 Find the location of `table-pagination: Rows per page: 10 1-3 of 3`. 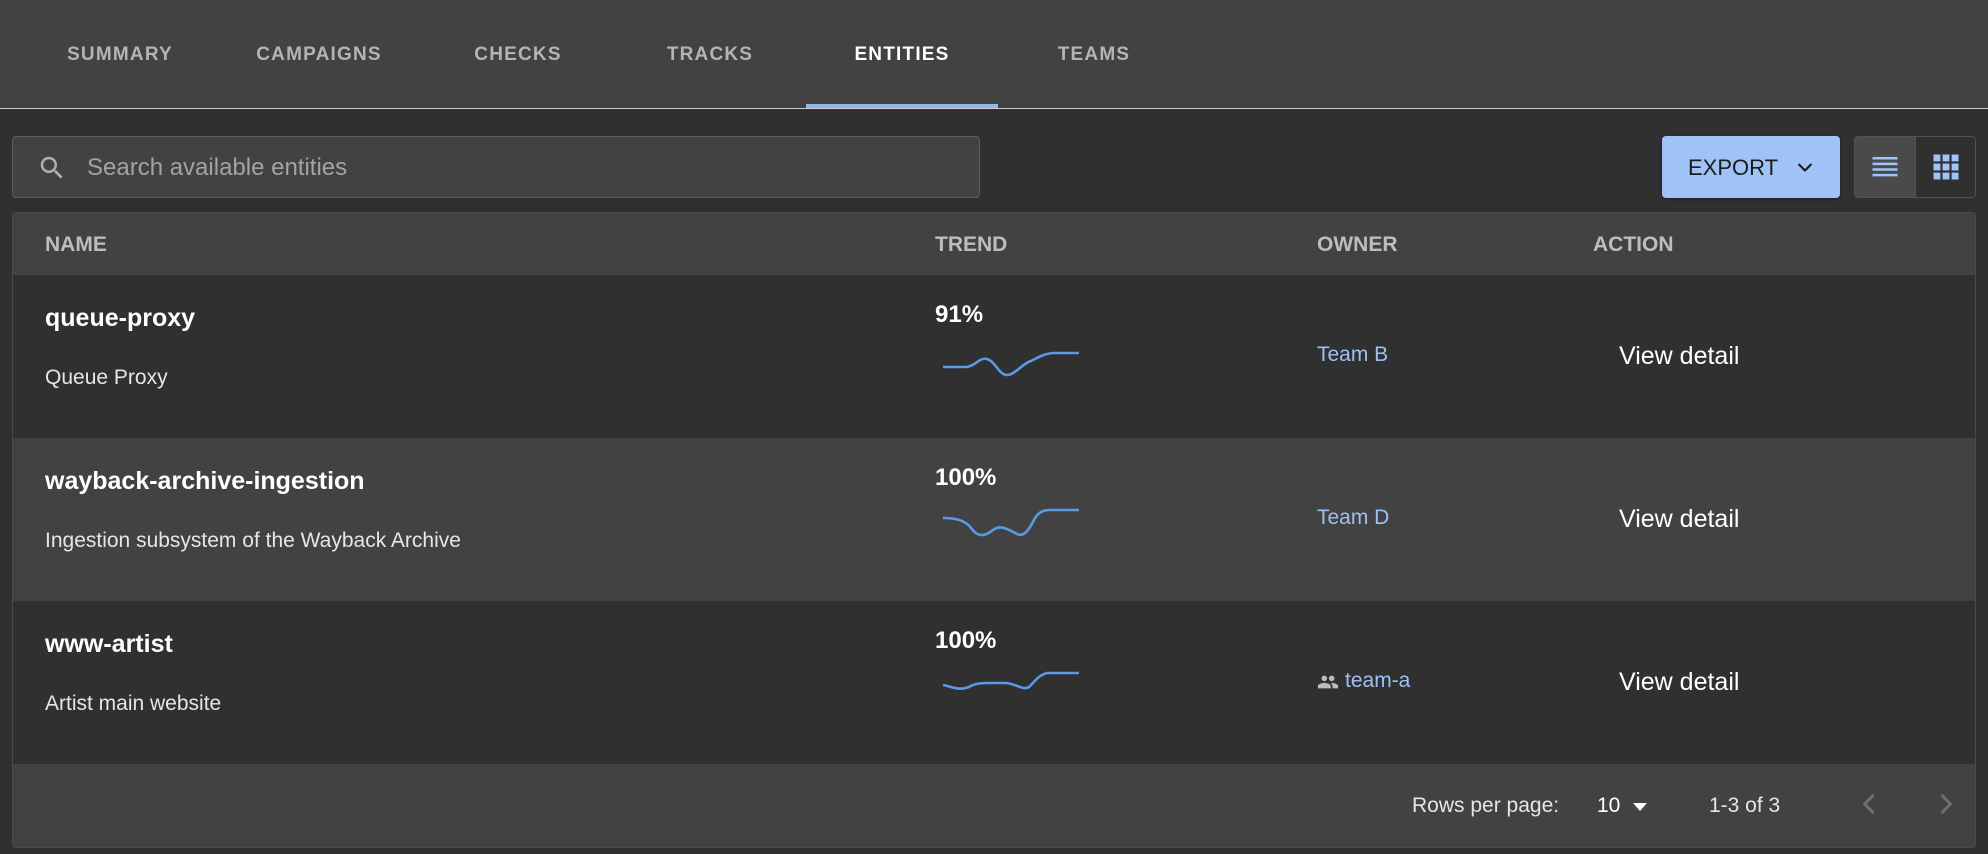

table-pagination: Rows per page: 10 1-3 of 3 is located at coordinates (994, 805).